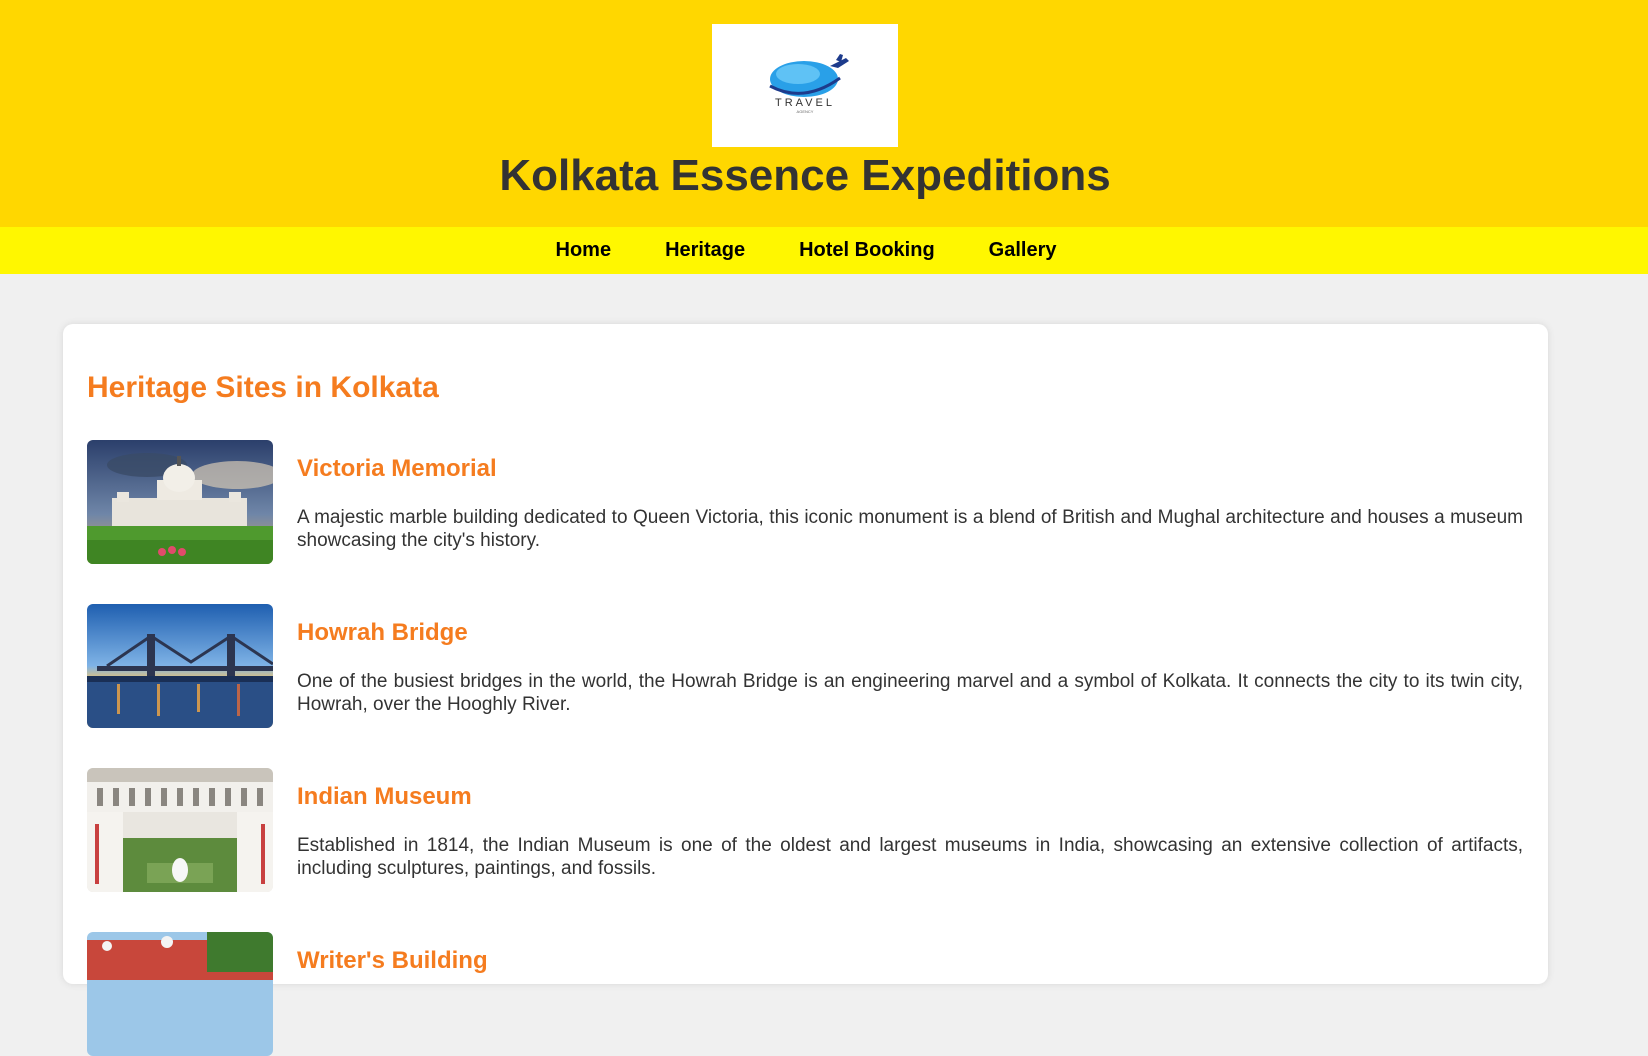  Describe the element at coordinates (805, 103) in the screenshot. I see `svg-text: TRAVEL` at that location.